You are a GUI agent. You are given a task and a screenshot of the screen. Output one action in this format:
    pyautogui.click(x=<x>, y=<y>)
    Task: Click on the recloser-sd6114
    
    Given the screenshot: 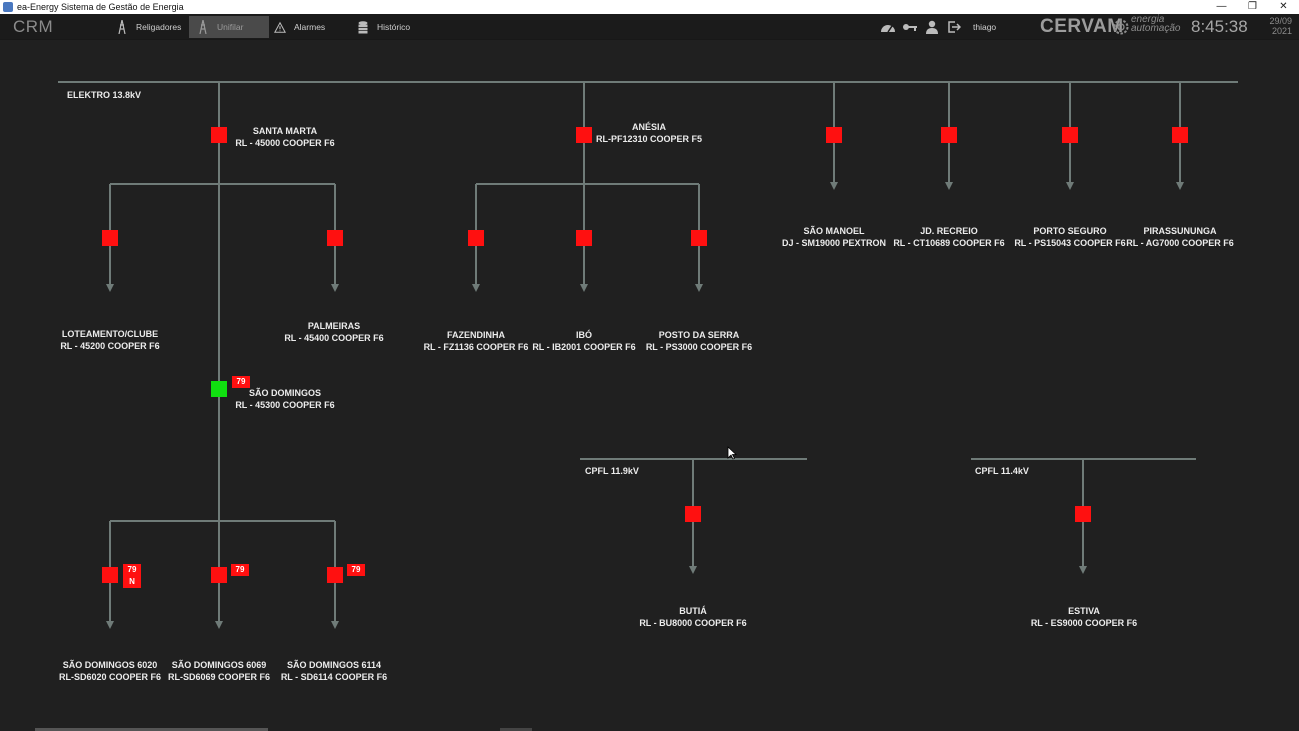 What is the action you would take?
    pyautogui.click(x=335, y=575)
    